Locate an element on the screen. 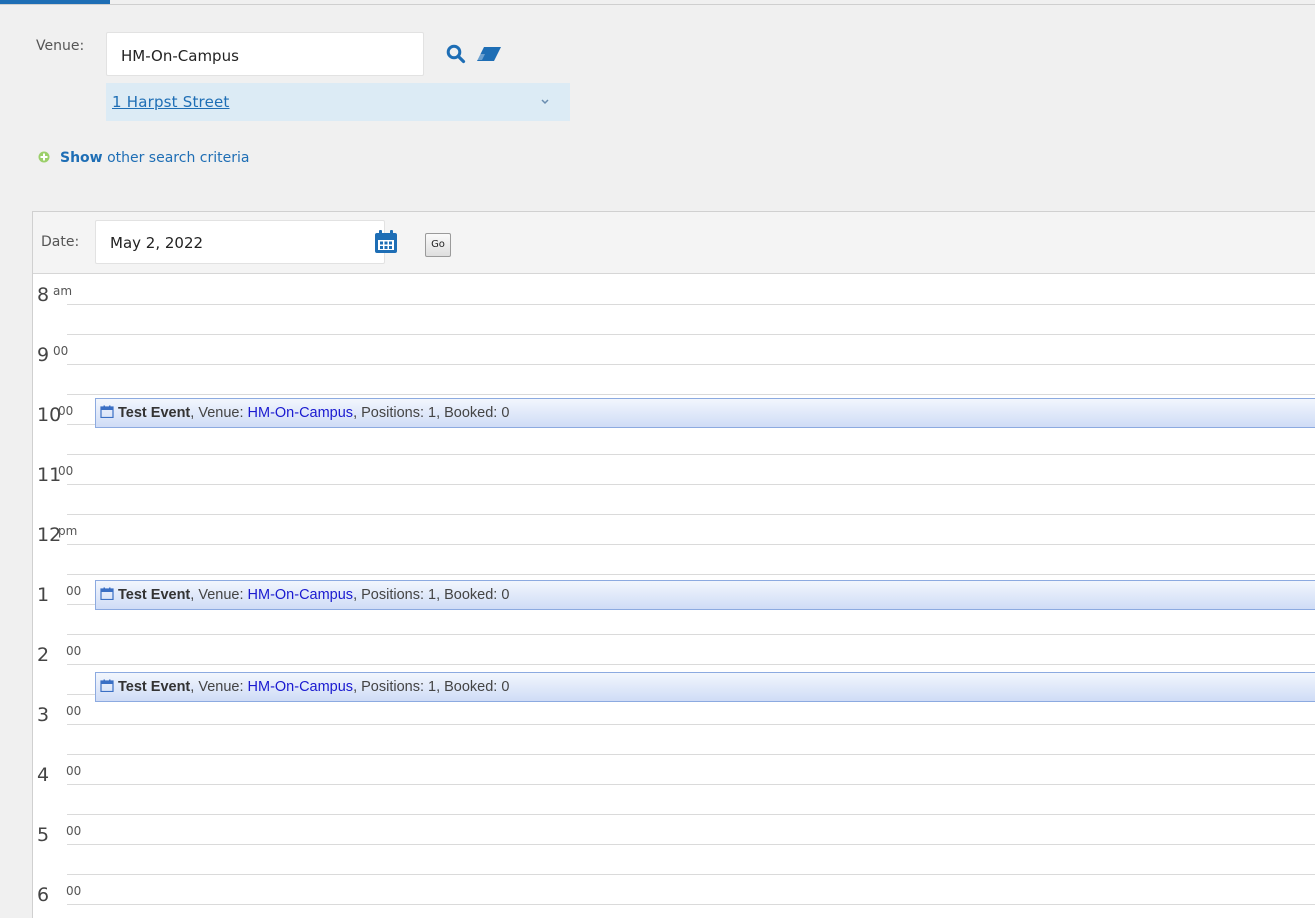 Image resolution: width=1315 pixels, height=918 pixels. show-other-criteria-link: Show other search criteria is located at coordinates (143, 158).